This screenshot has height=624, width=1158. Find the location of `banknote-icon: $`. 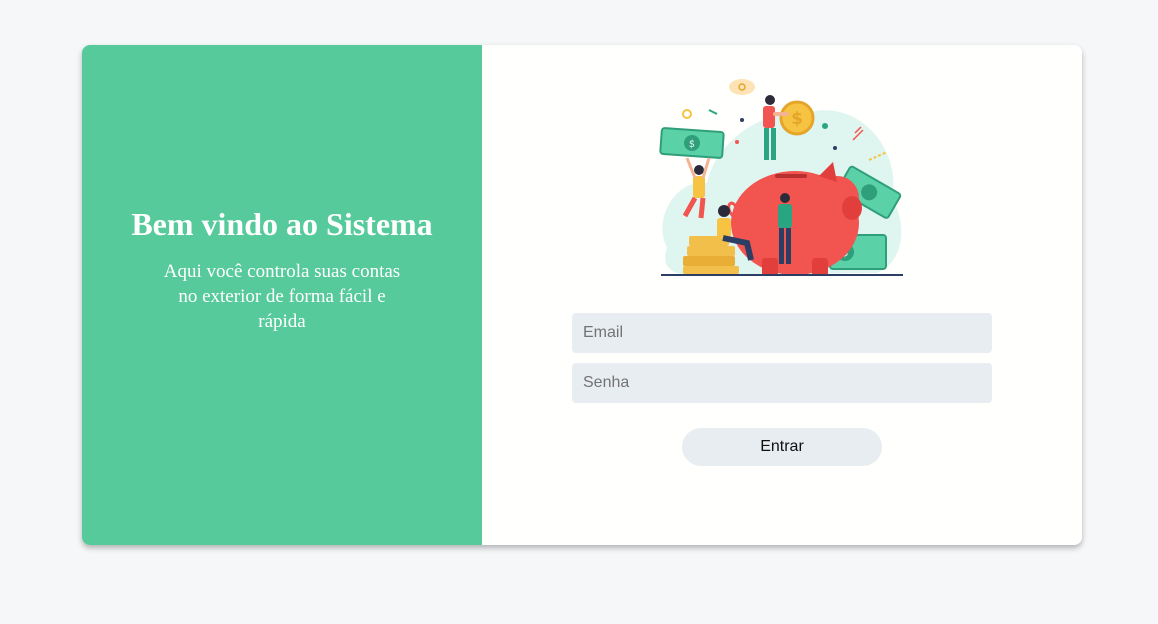

banknote-icon: $ is located at coordinates (692, 143).